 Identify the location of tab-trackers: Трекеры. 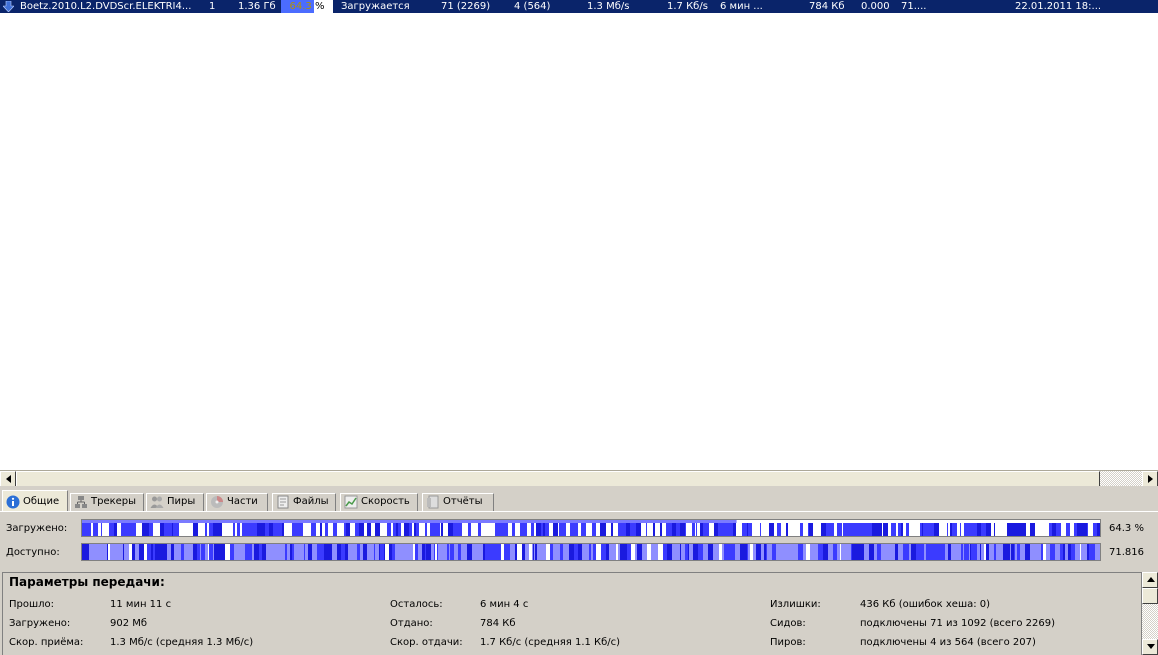
(107, 502).